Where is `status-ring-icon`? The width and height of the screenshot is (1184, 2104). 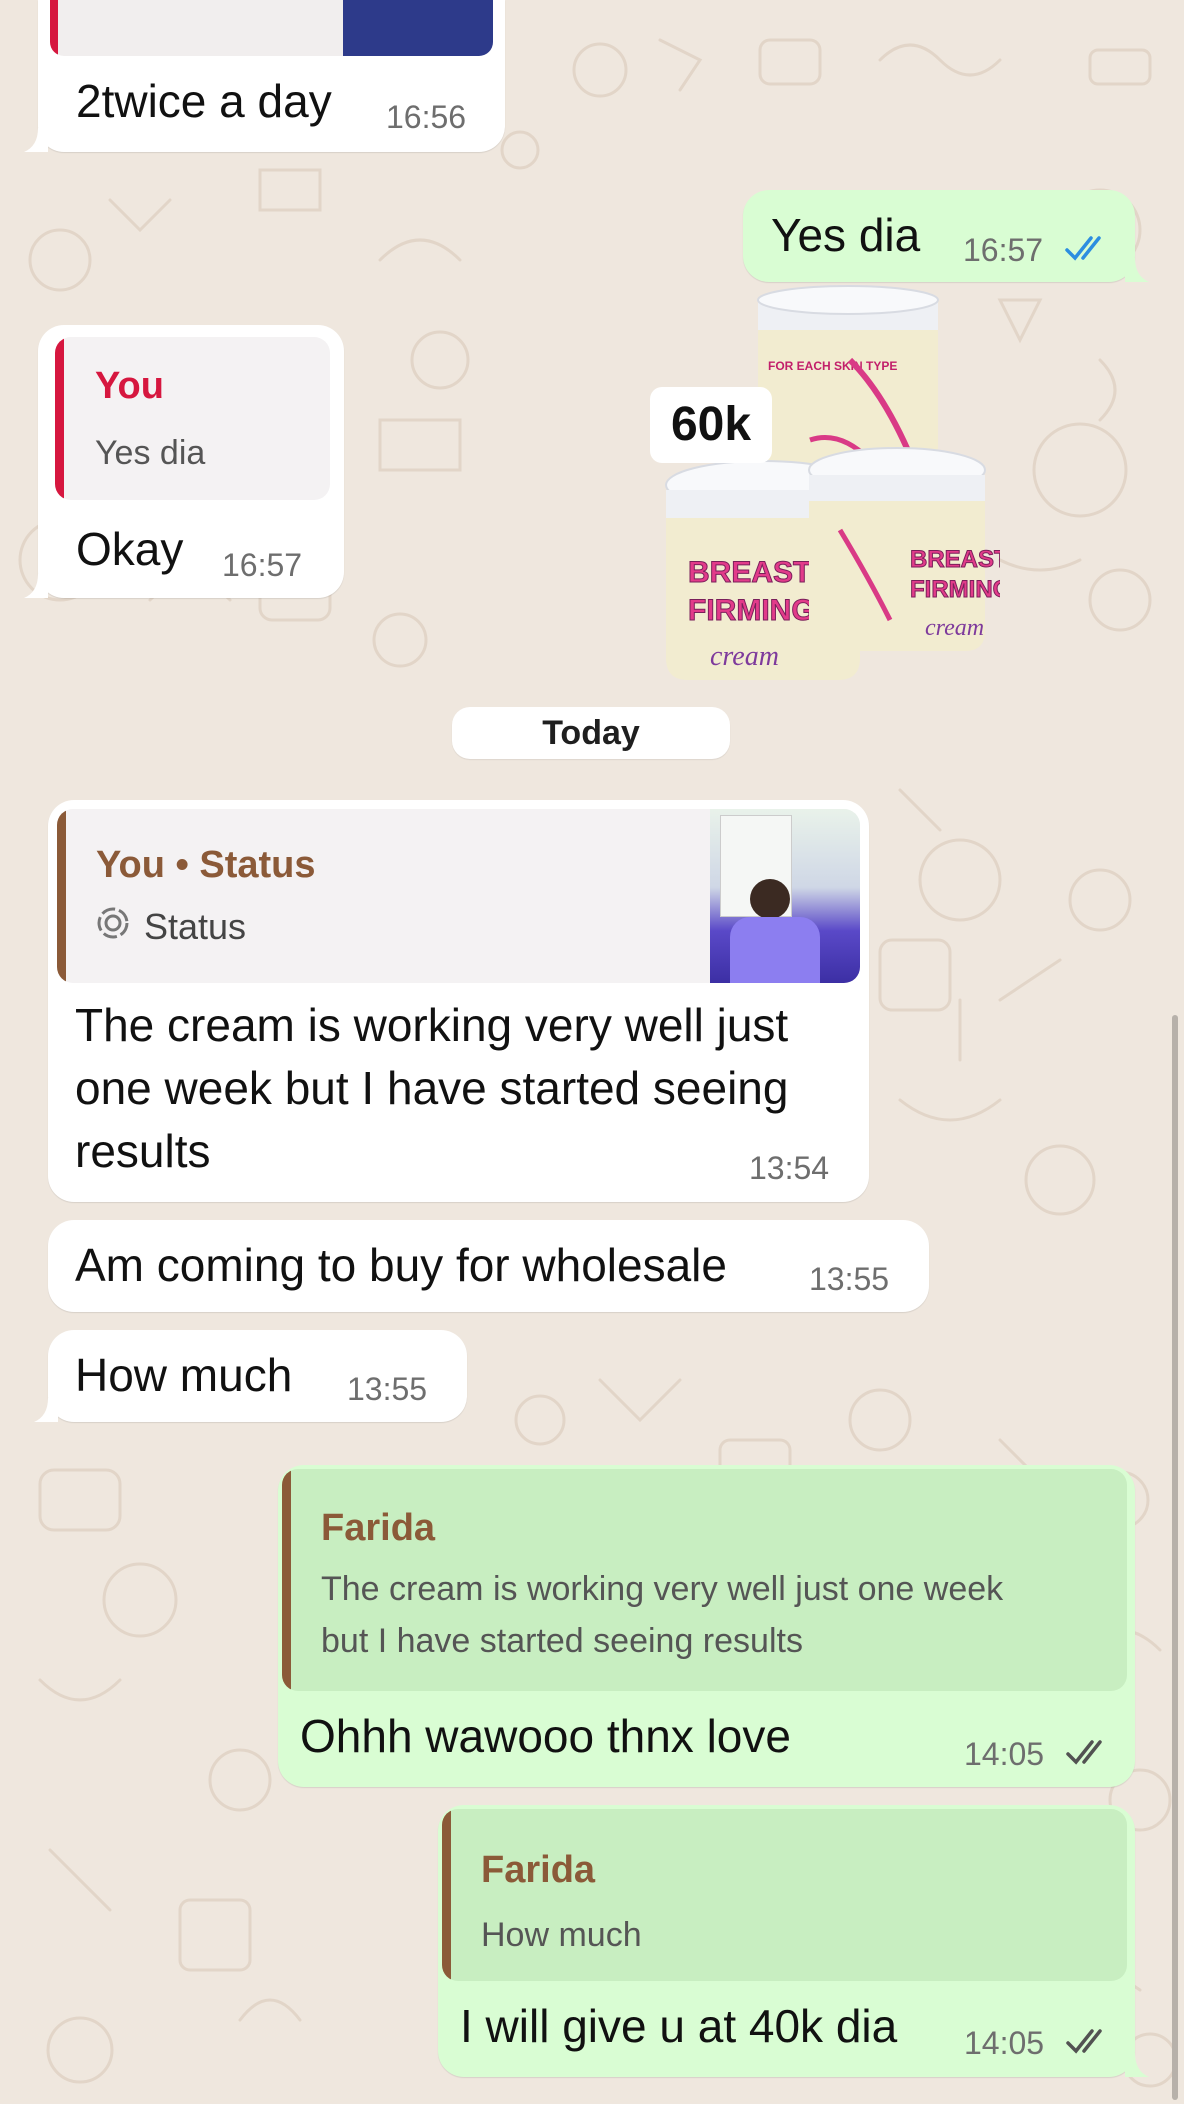 status-ring-icon is located at coordinates (113, 923).